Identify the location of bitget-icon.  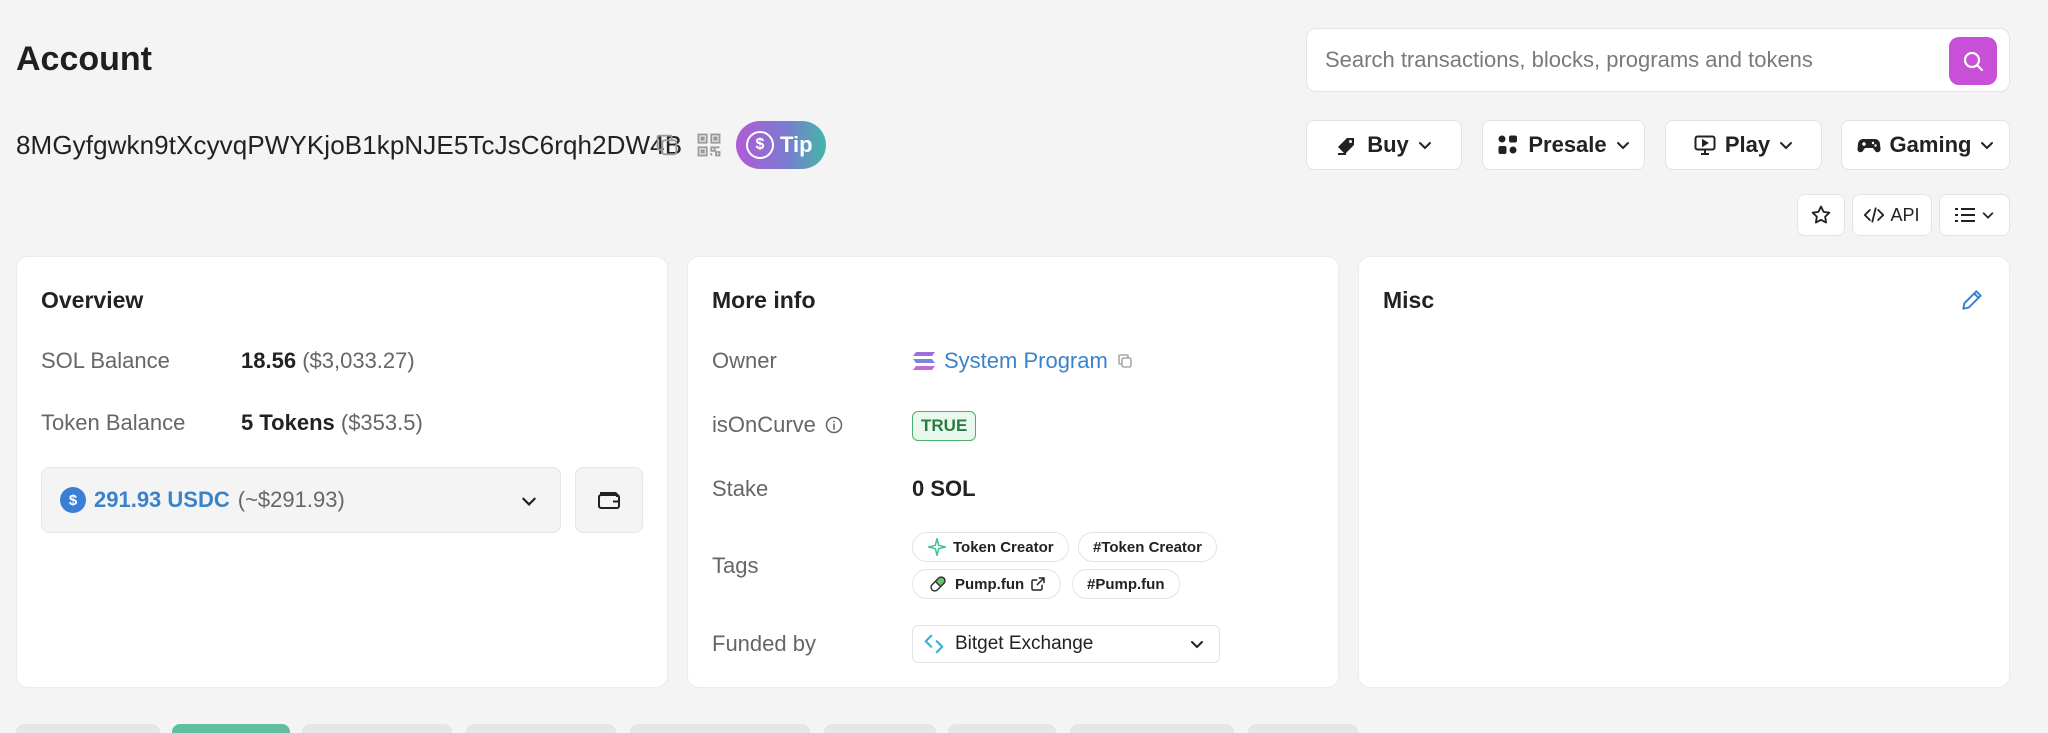
(934, 644).